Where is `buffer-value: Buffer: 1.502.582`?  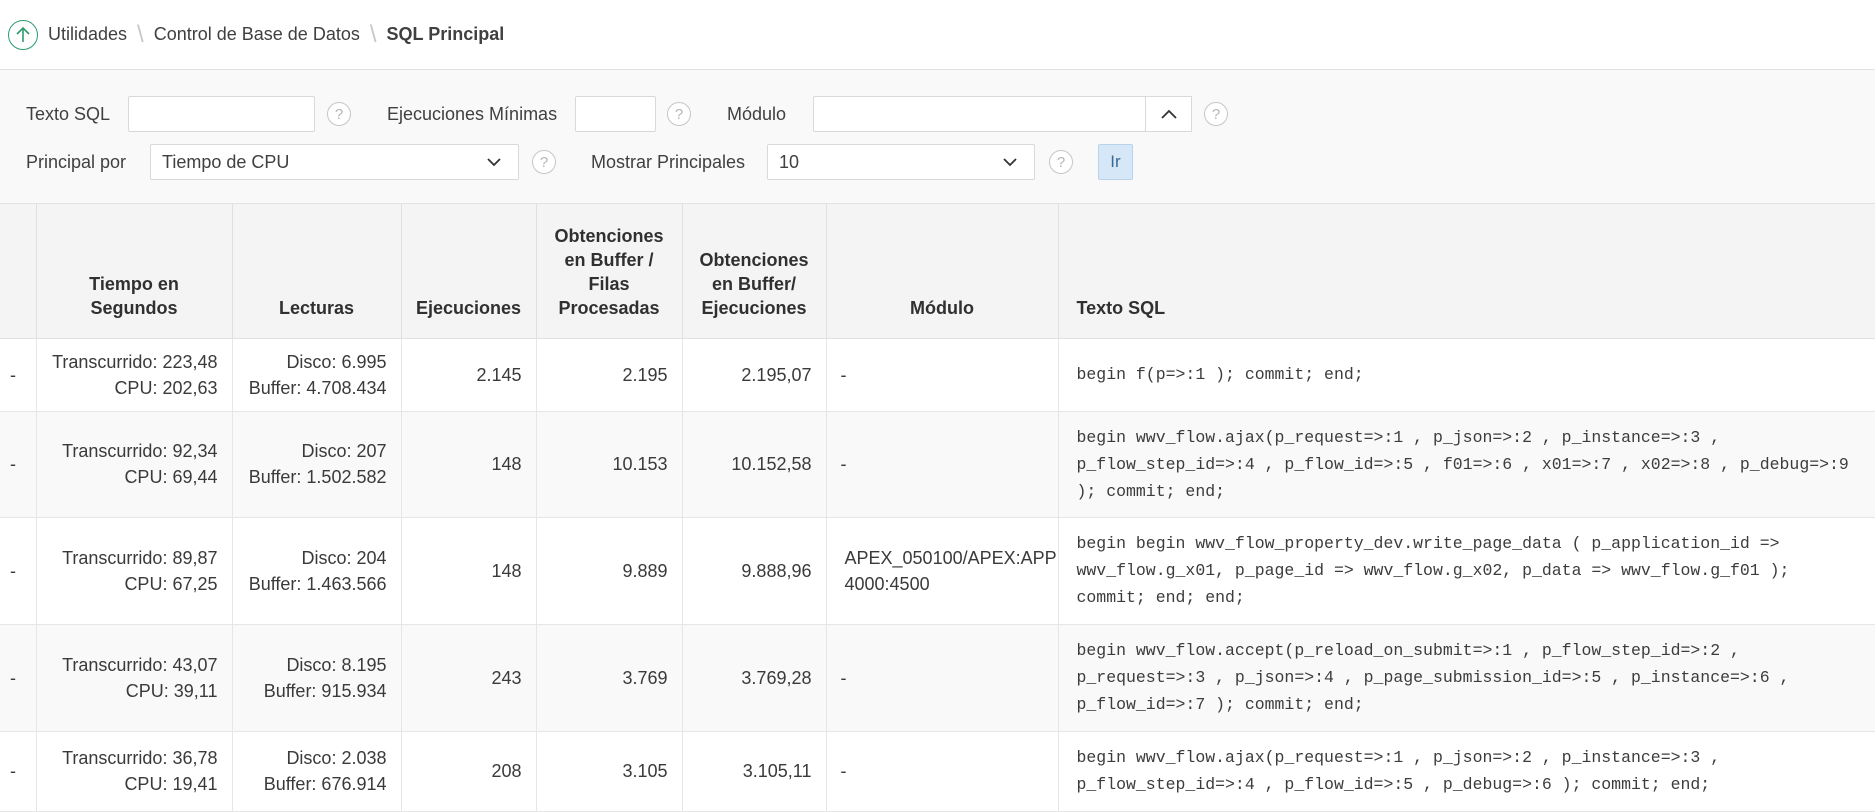
buffer-value: Buffer: 1.502.582 is located at coordinates (317, 477).